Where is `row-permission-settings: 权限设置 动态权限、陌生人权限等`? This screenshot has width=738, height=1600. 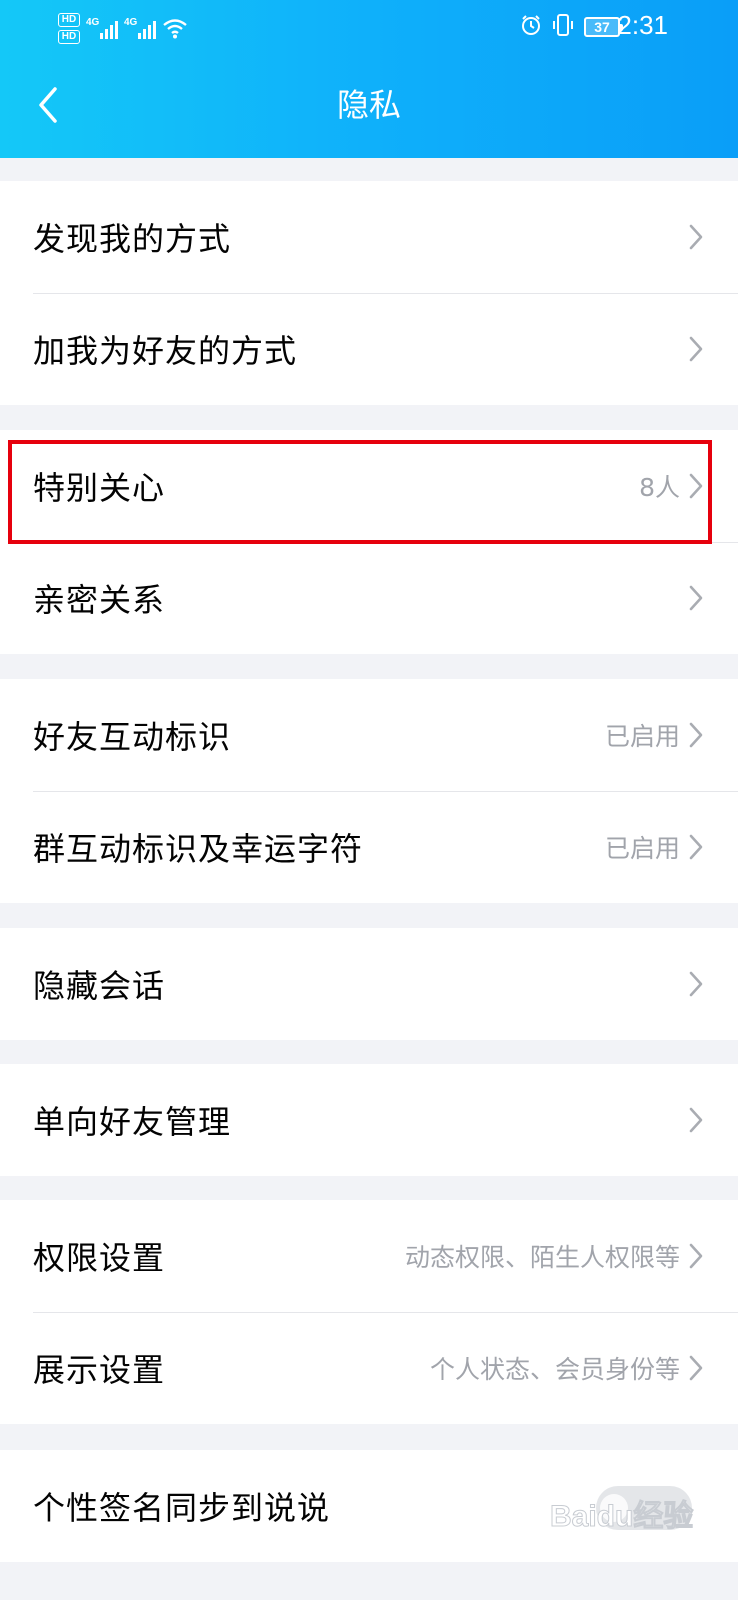
row-permission-settings: 权限设置 动态权限、陌生人权限等 is located at coordinates (369, 1256).